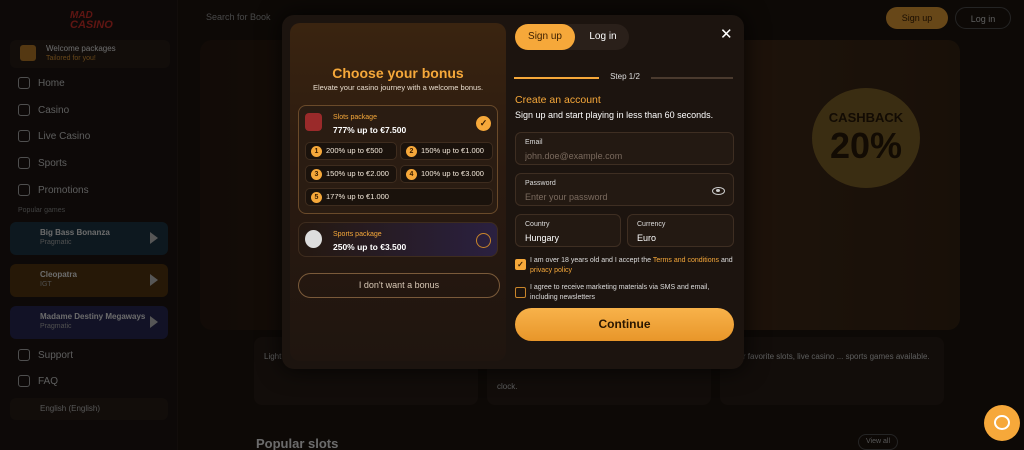 Image resolution: width=1024 pixels, height=450 pixels. I want to click on radio-icon, so click(483, 240).